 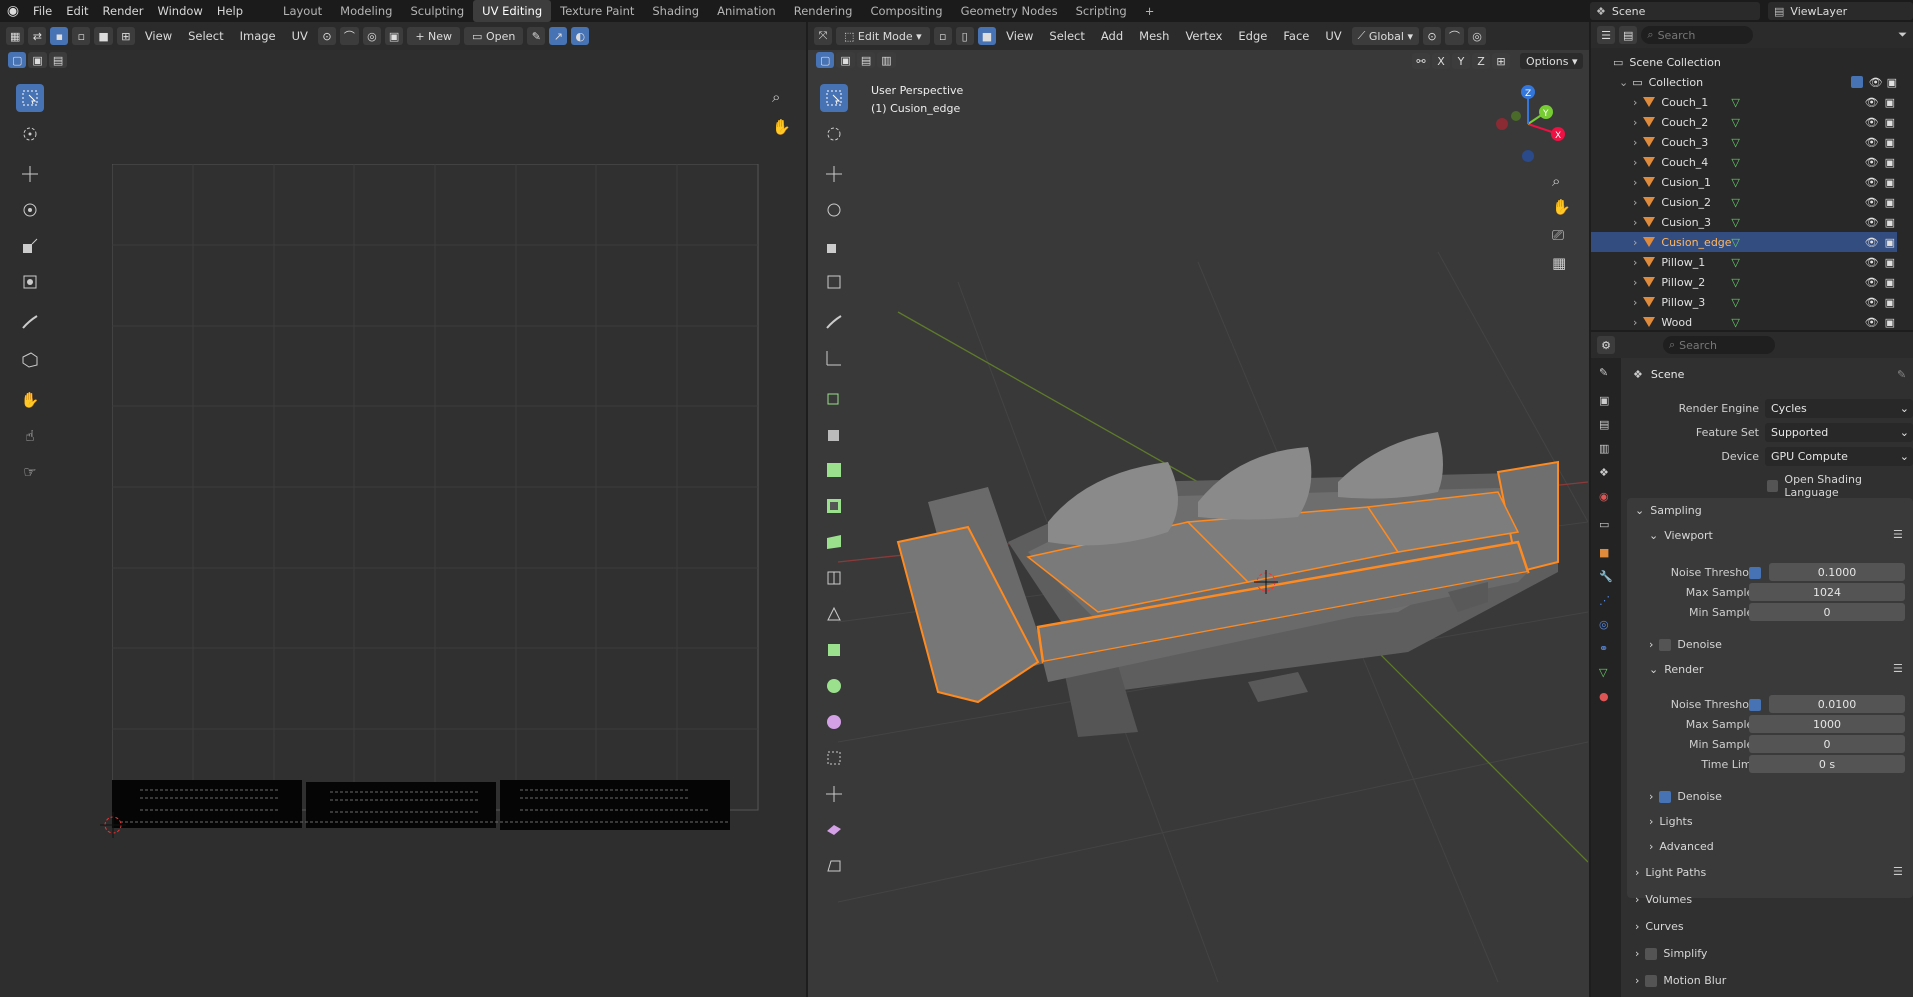 What do you see at coordinates (1668, 510) in the screenshot?
I see `sampling-header: ⌄ Sampling` at bounding box center [1668, 510].